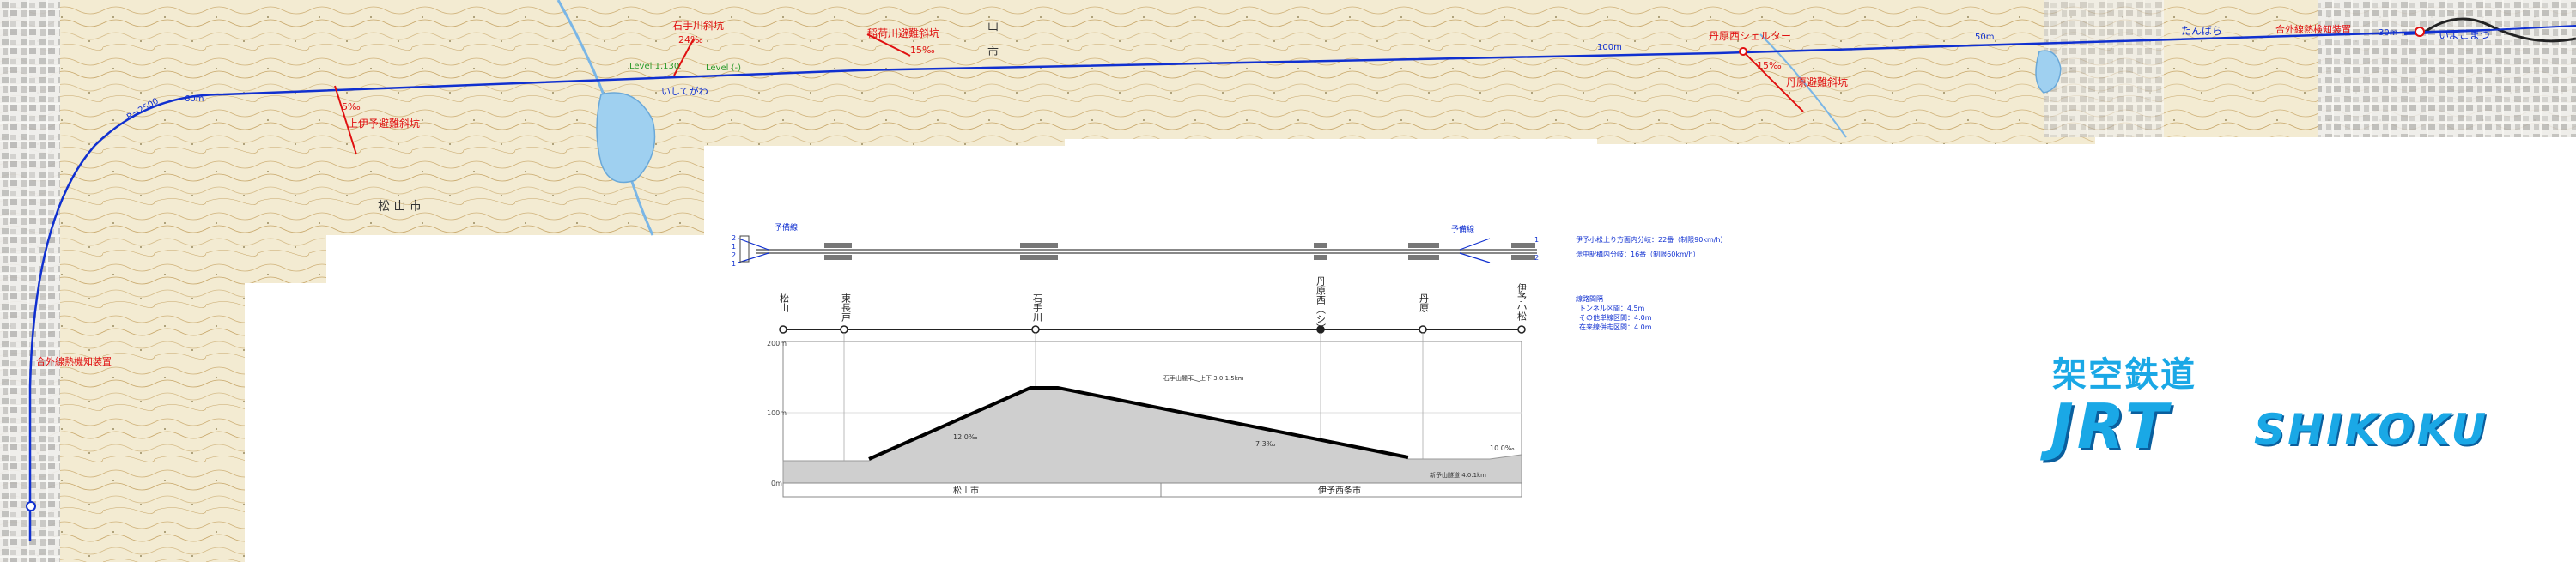 The width and height of the screenshot is (2576, 562). What do you see at coordinates (2111, 426) in the screenshot?
I see `logo-jrt: JRT` at bounding box center [2111, 426].